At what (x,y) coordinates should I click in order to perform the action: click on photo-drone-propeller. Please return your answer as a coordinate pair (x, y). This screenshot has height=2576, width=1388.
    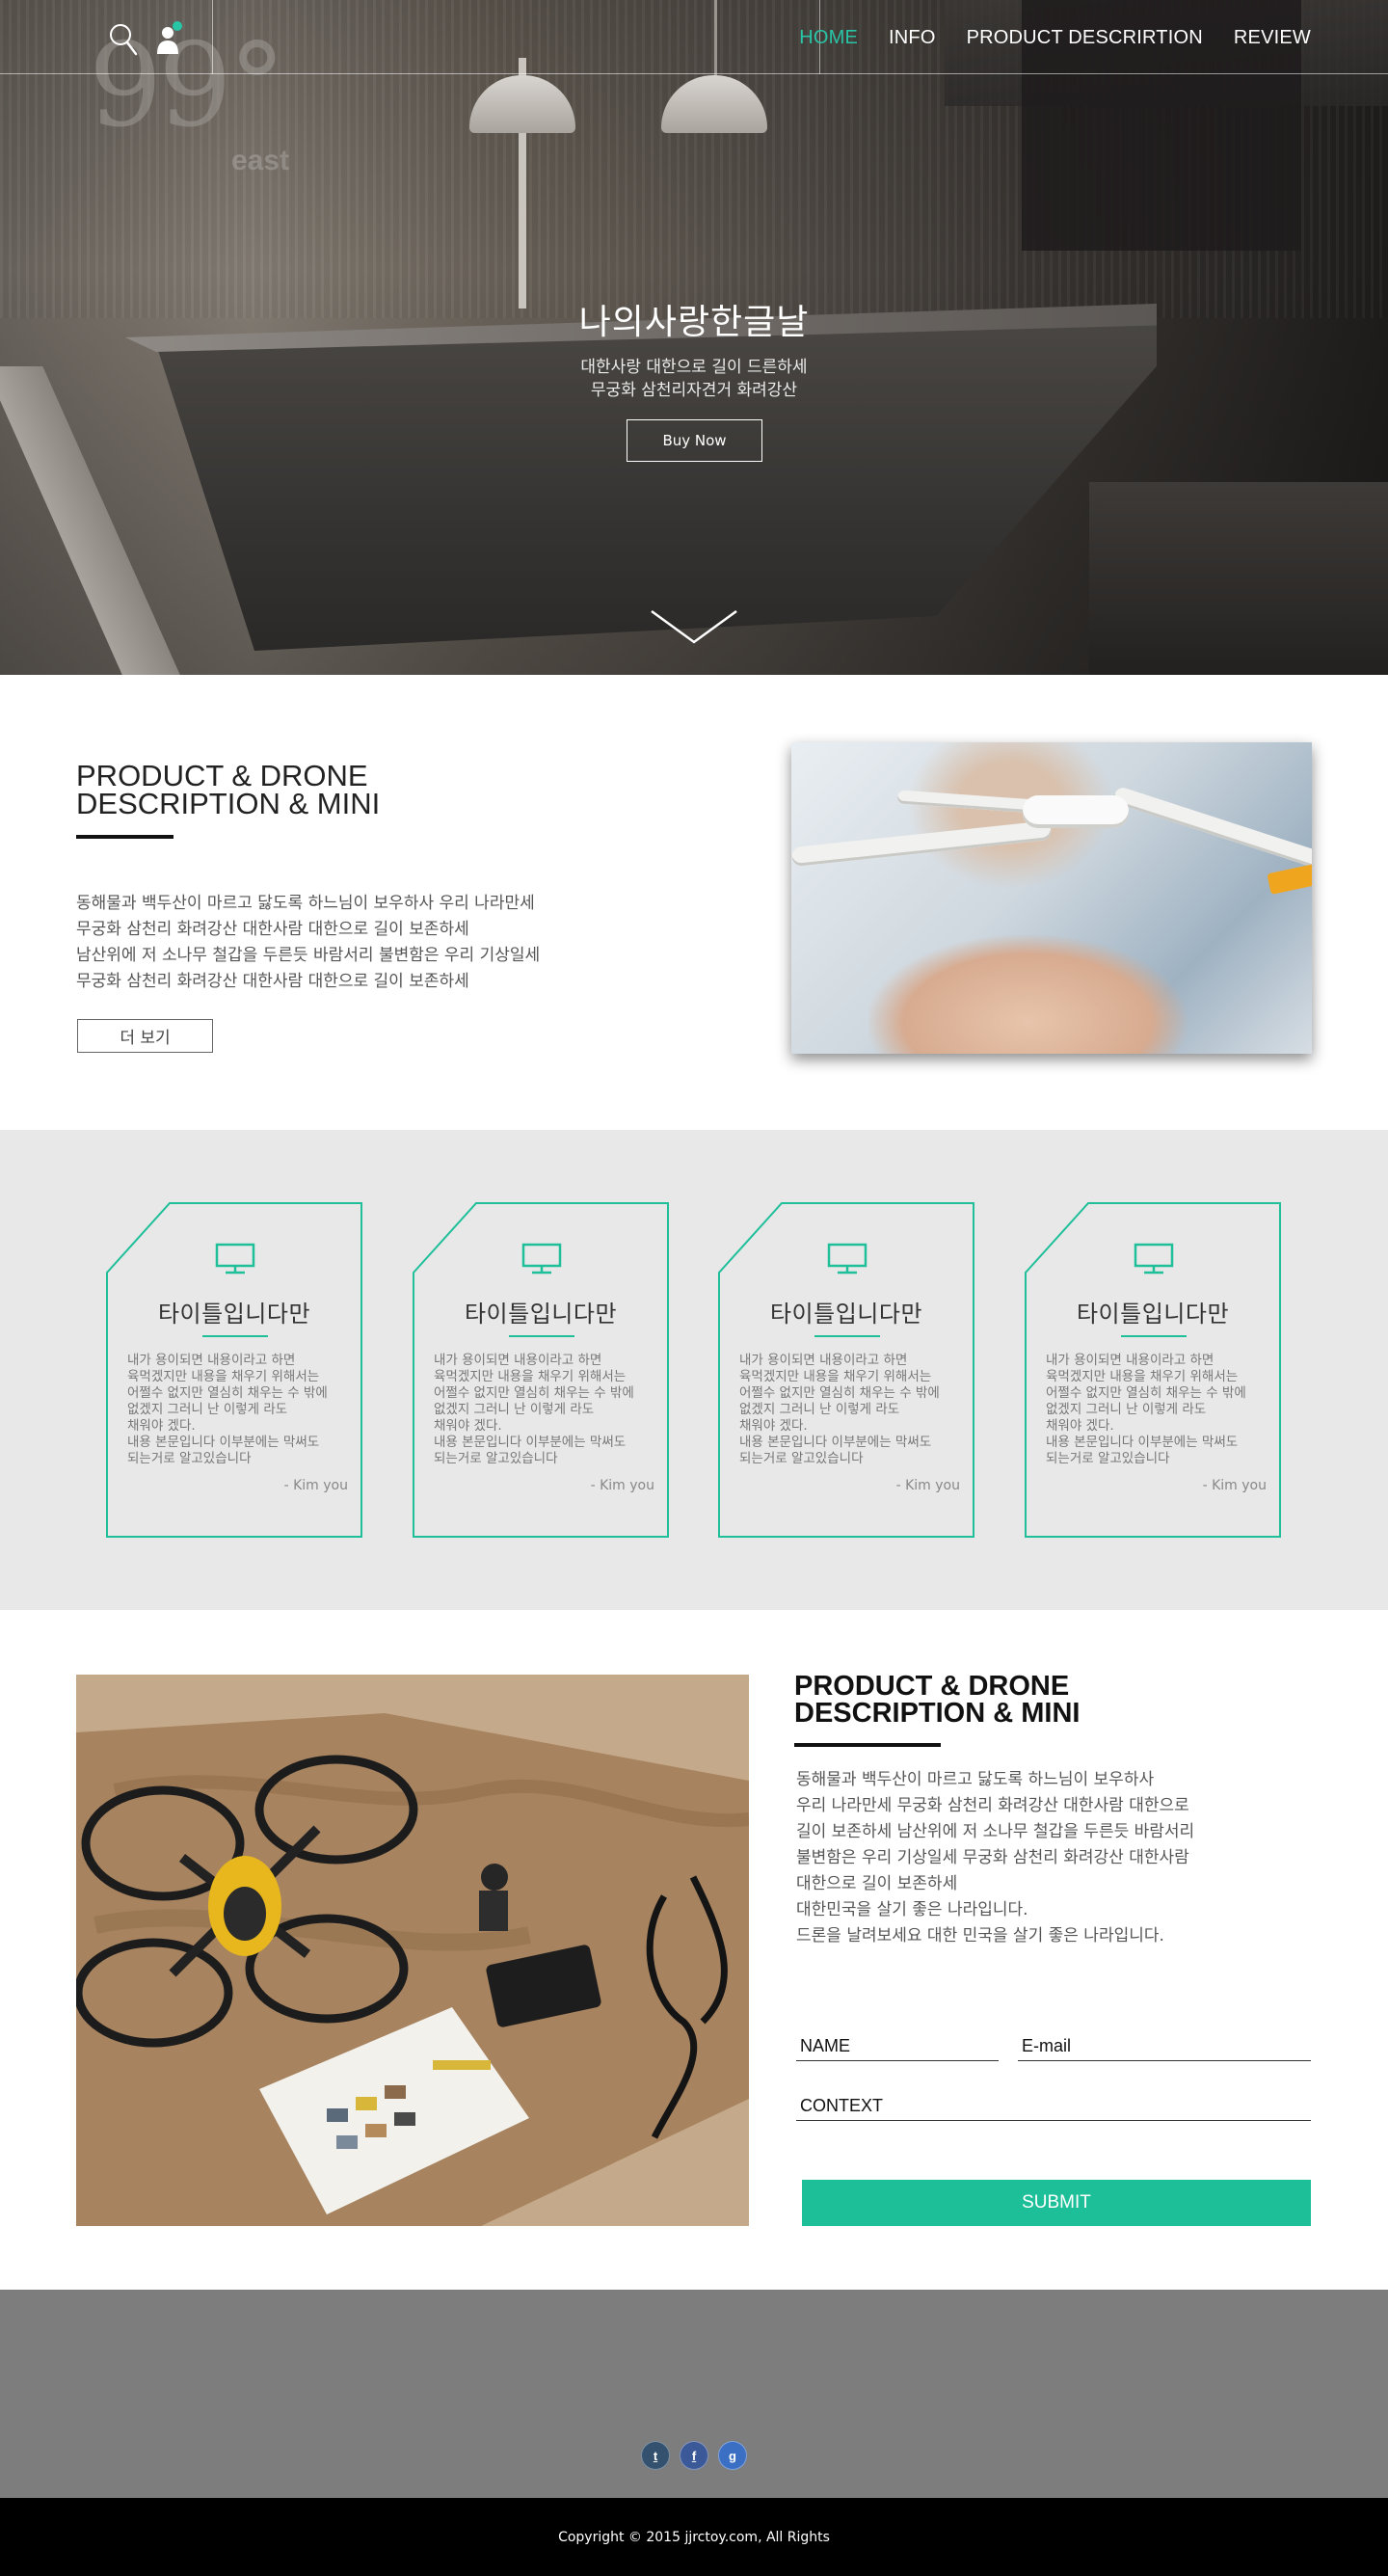
    Looking at the image, I should click on (1289, 879).